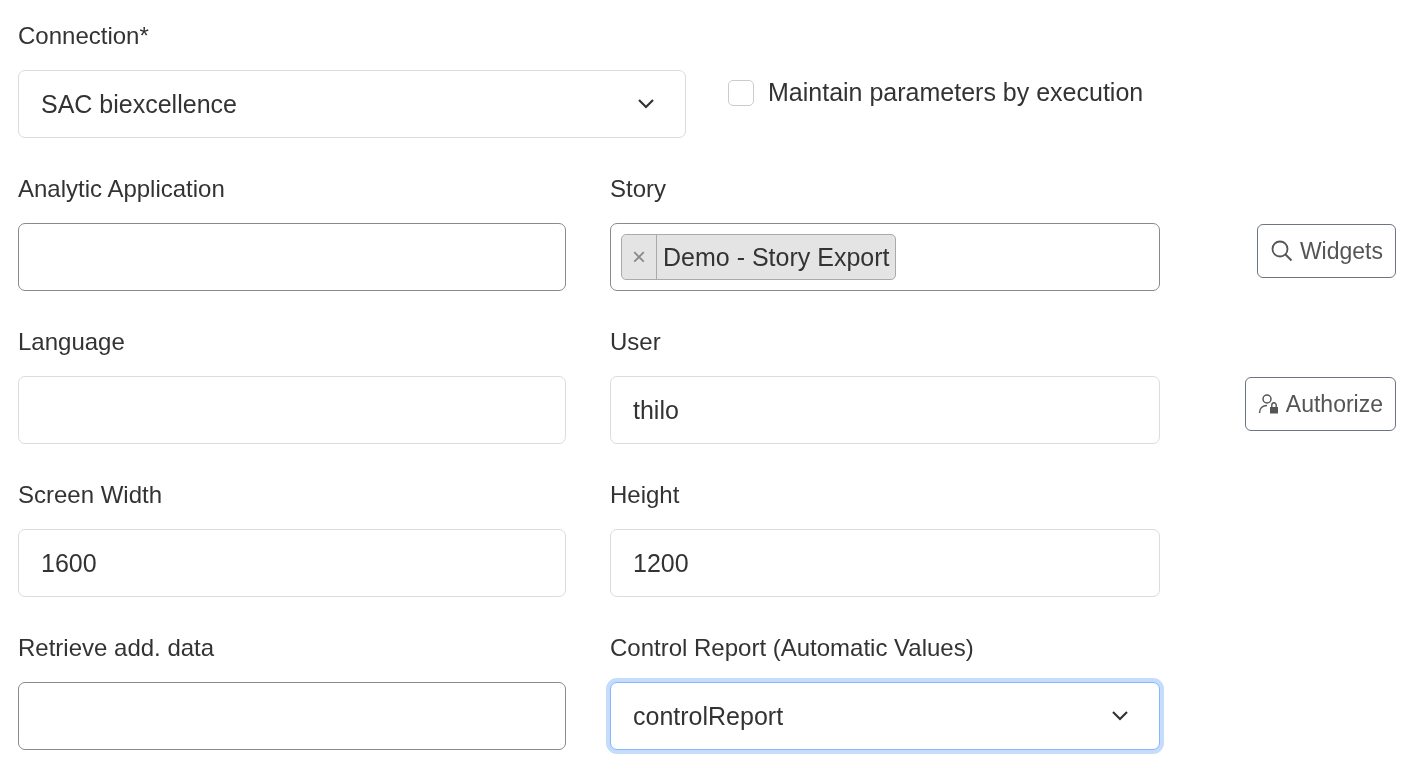 This screenshot has height=782, width=1424. What do you see at coordinates (352, 104) in the screenshot?
I see `connection-select: SAC biexcellence` at bounding box center [352, 104].